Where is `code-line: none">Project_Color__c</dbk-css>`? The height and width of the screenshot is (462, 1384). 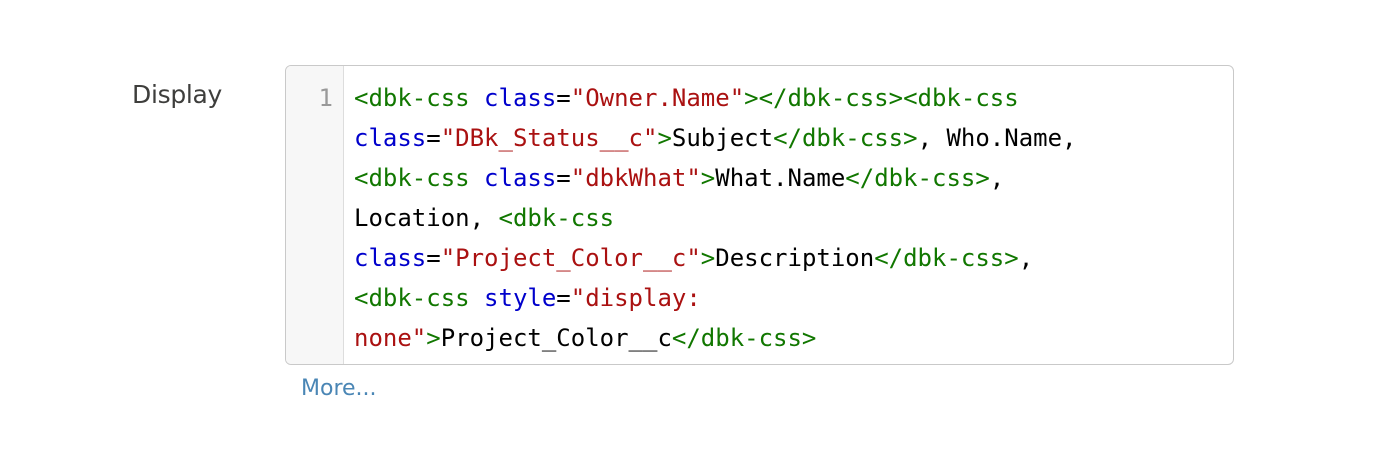 code-line: none">Project_Color__c</dbk-css> is located at coordinates (789, 338).